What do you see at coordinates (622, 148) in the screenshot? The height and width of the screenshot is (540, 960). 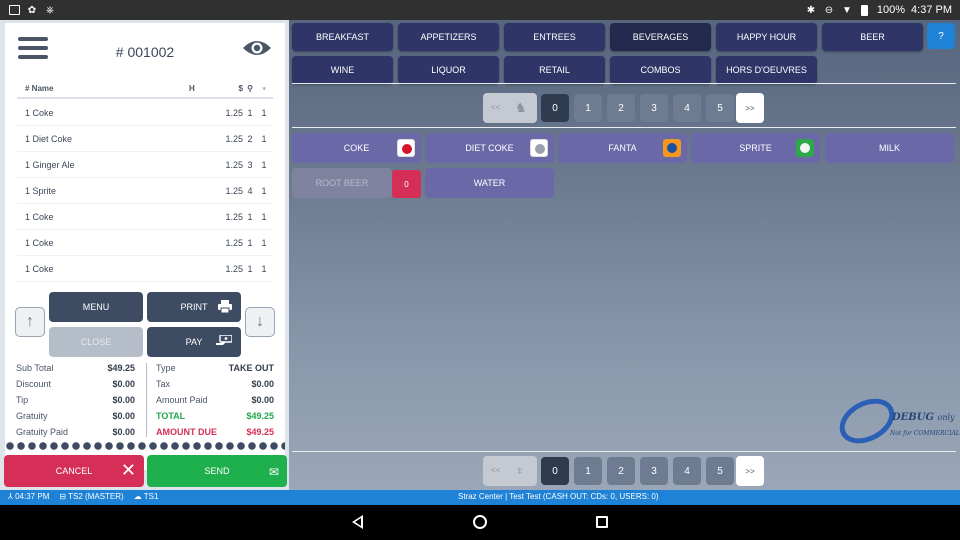 I see `menu-item-fanta: FANTA` at bounding box center [622, 148].